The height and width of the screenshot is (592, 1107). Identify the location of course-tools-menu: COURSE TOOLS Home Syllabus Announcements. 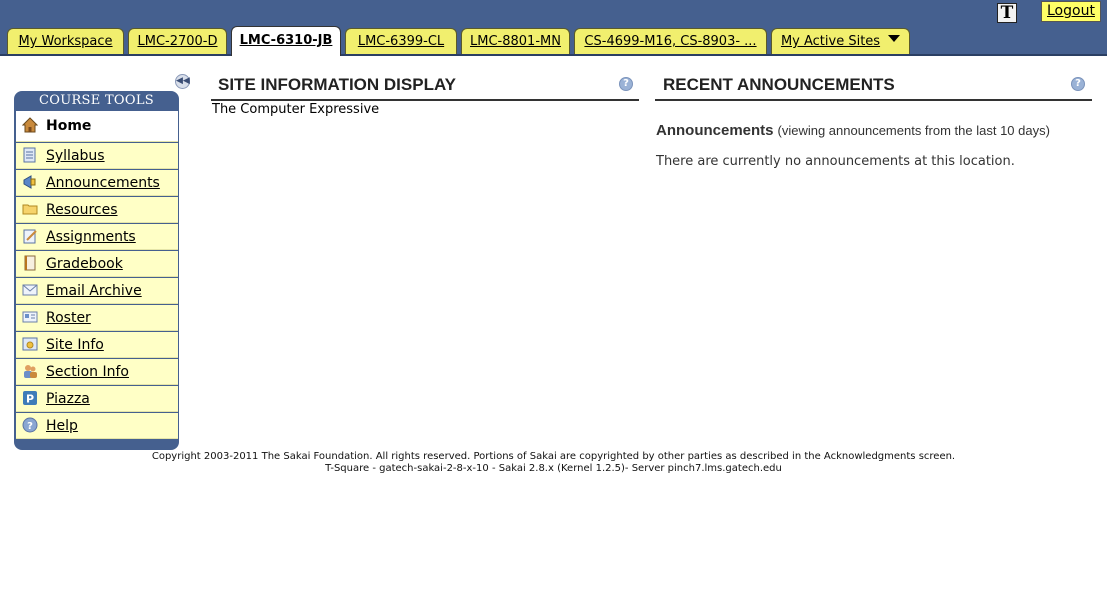
(96, 270).